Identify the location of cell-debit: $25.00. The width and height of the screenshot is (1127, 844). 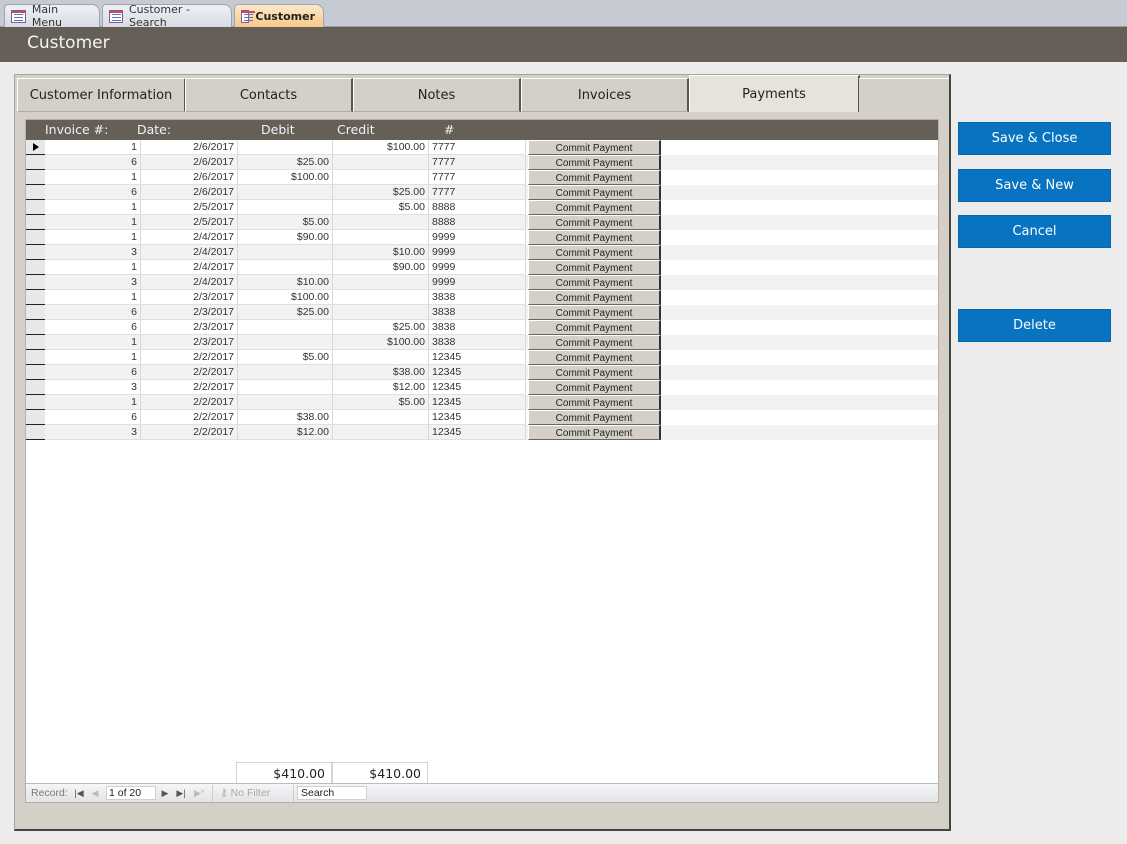
(285, 162).